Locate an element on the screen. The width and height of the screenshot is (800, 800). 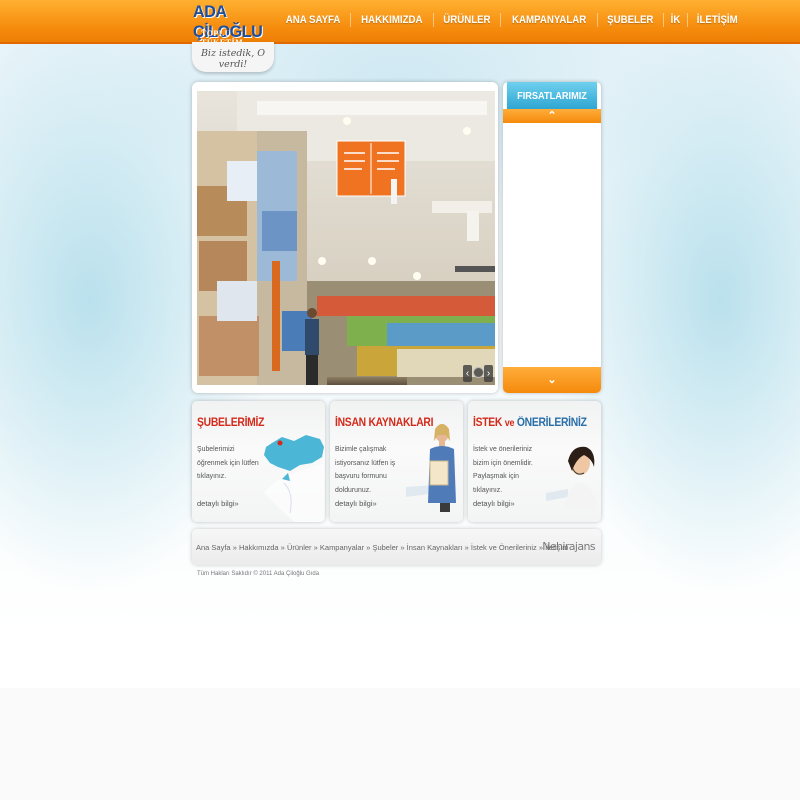
footer-link-subeler: Şubeler is located at coordinates (385, 547).